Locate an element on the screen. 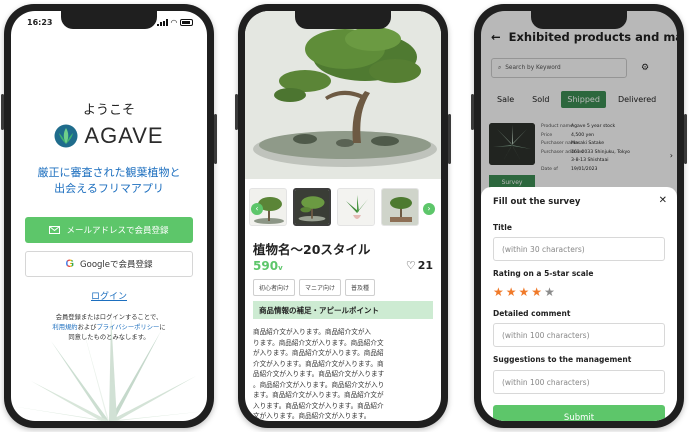  prev-image-button: ‹ is located at coordinates (257, 209).